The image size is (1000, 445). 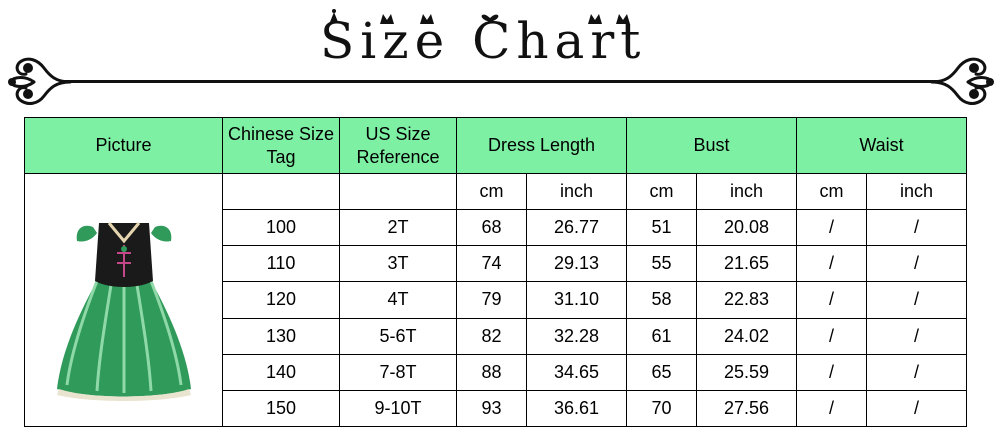 I want to click on bust-inch: 22.83, so click(x=746, y=300).